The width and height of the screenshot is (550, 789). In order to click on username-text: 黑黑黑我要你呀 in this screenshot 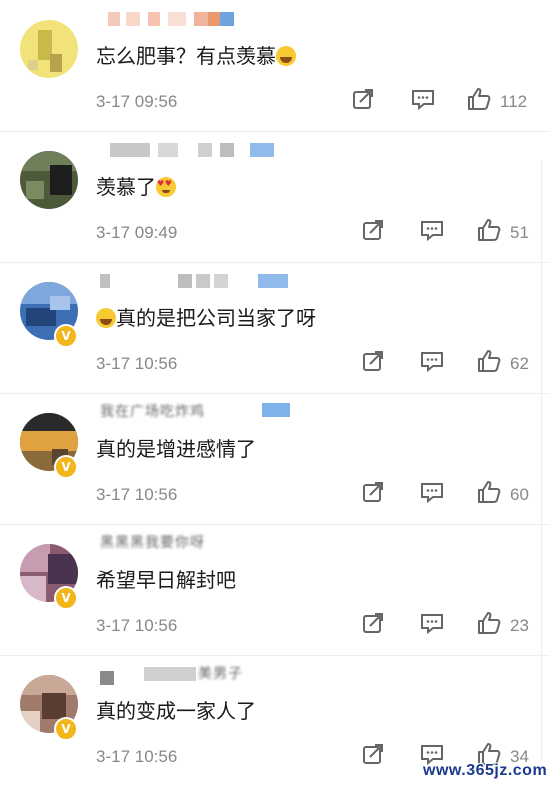, I will do `click(152, 543)`.